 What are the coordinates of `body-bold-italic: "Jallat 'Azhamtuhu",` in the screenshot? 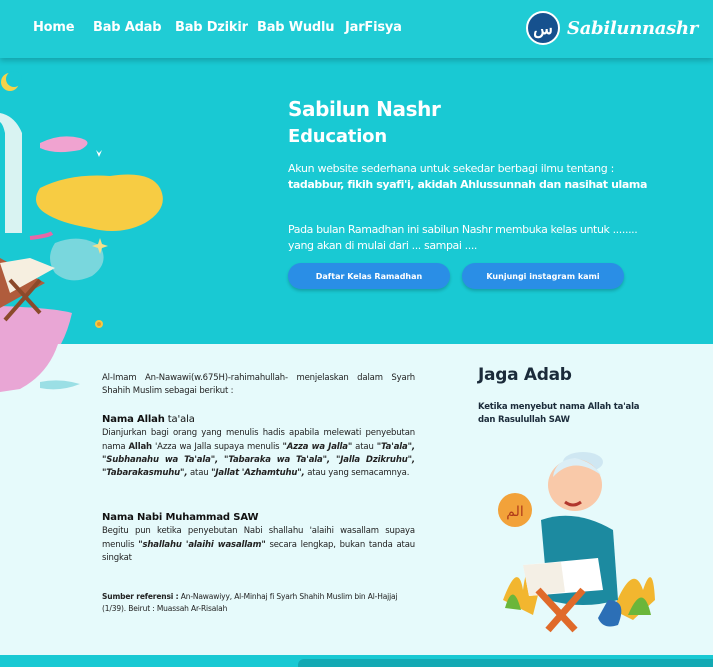 It's located at (258, 473).